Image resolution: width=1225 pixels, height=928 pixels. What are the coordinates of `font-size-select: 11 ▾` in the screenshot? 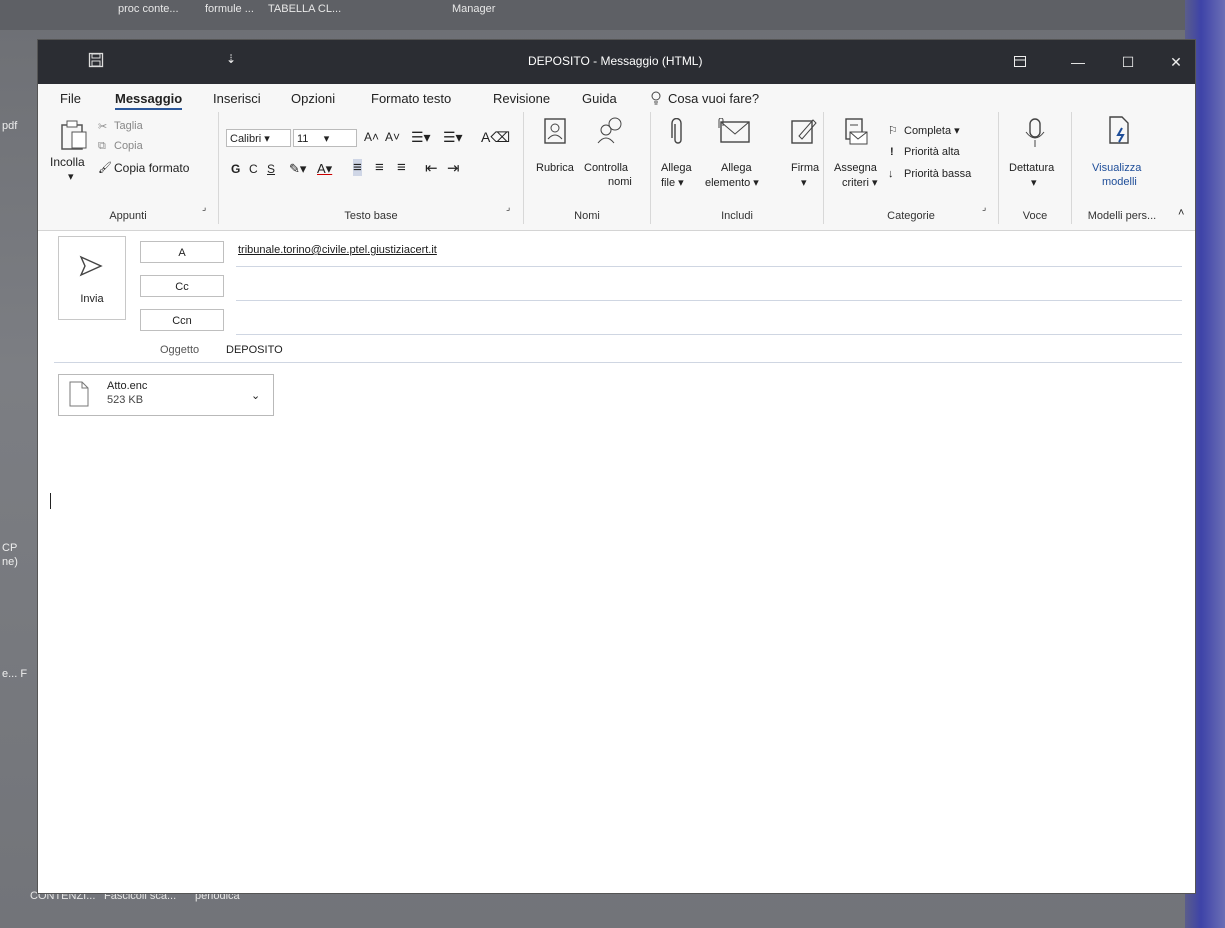 It's located at (325, 138).